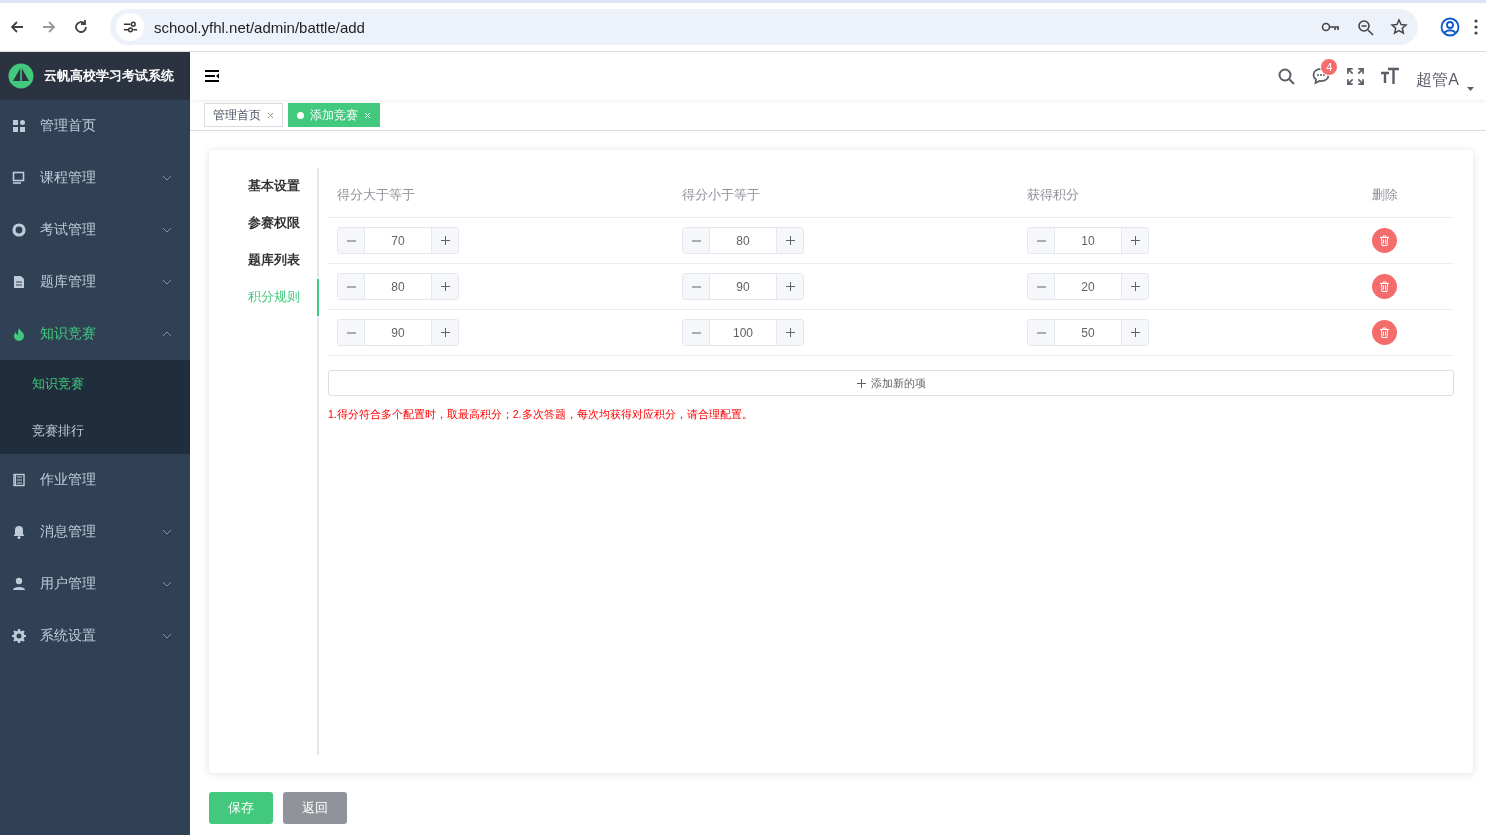 This screenshot has width=1486, height=835. Describe the element at coordinates (243, 115) in the screenshot. I see `page-tab: 管理首页` at that location.